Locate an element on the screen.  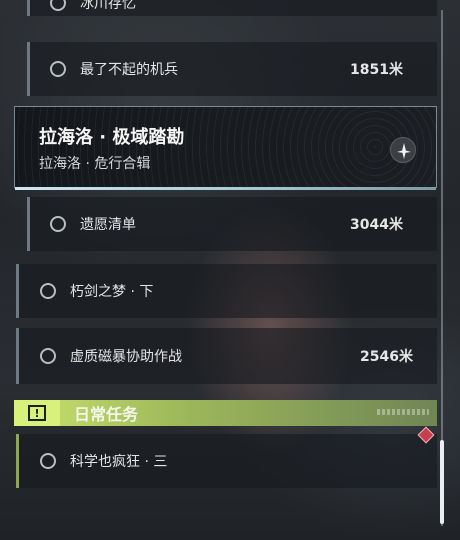
quest-group-header: 拉海洛 · 极域踏勘 拉海洛 · 危行合辑 is located at coordinates (225, 148).